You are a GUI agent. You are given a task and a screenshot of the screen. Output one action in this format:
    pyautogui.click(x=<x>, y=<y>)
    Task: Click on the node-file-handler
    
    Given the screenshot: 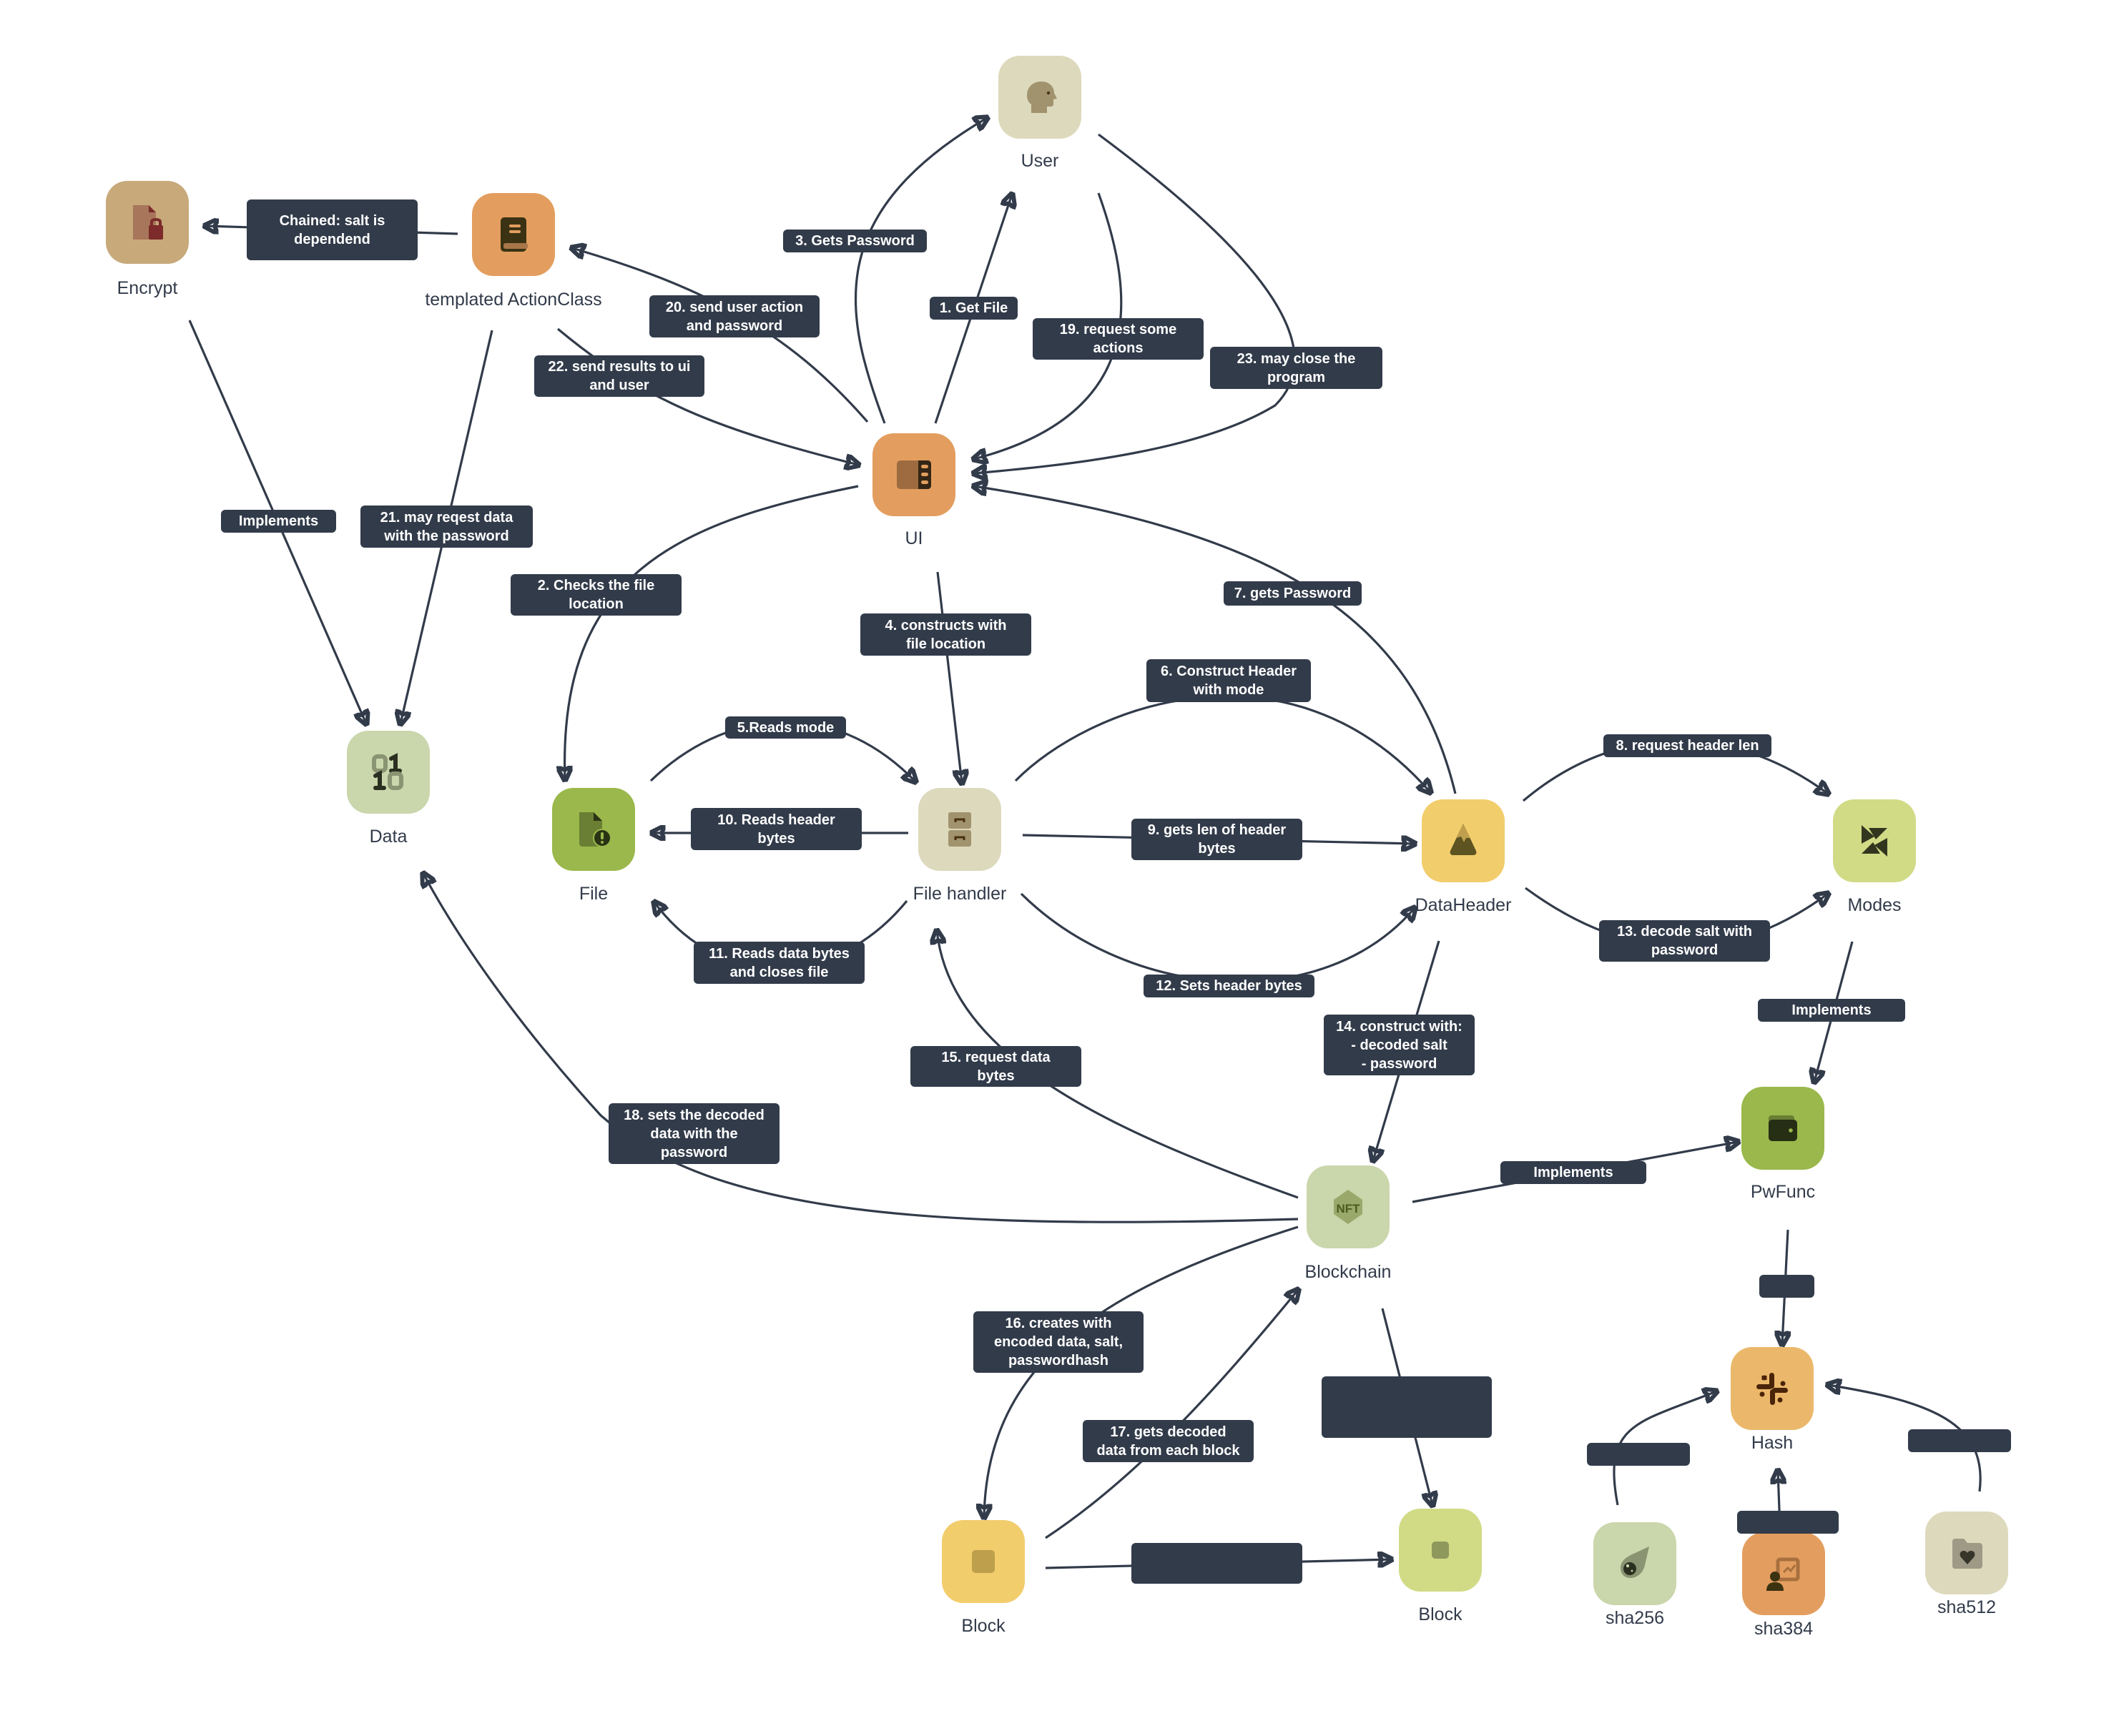 What is the action you would take?
    pyautogui.click(x=959, y=829)
    